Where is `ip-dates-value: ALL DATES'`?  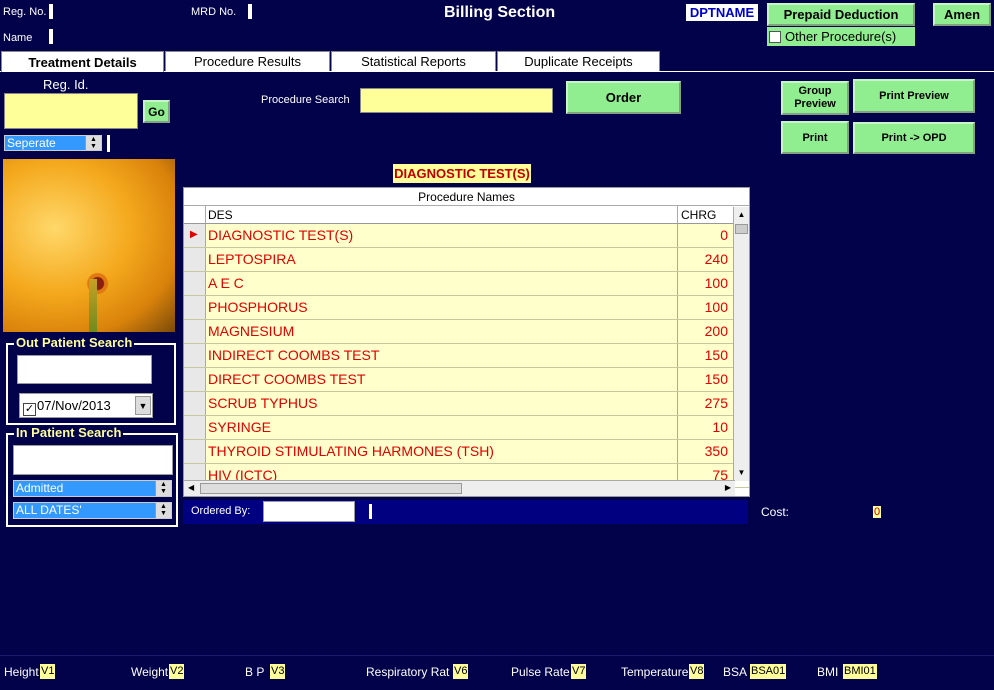
ip-dates-value: ALL DATES' is located at coordinates (49, 510).